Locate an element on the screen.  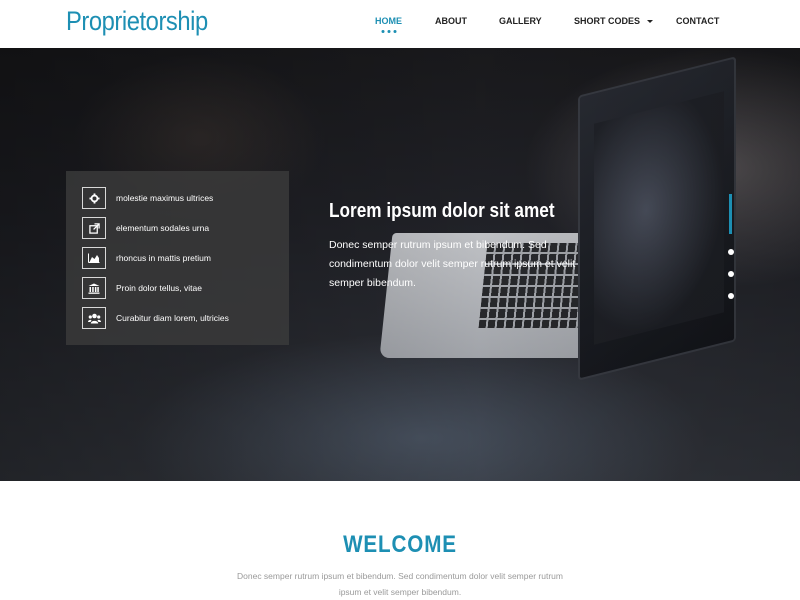
caret-down-icon is located at coordinates (649, 22).